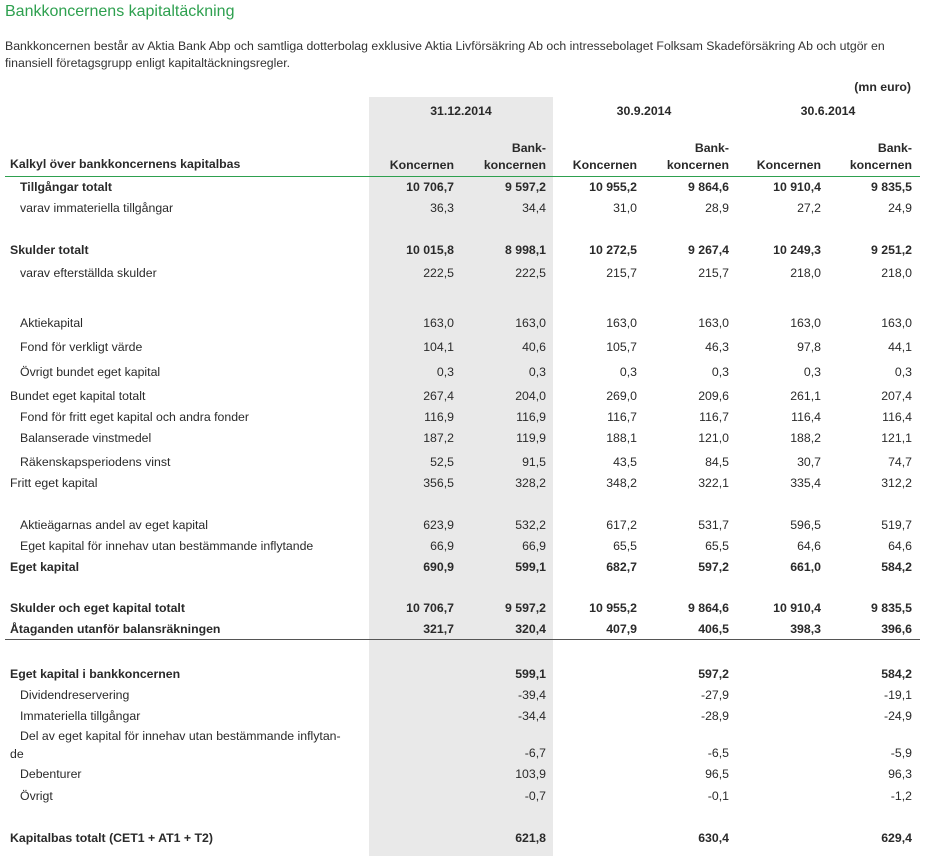 Image resolution: width=930 pixels, height=856 pixels. I want to click on cell-value: 218,0, so click(896, 273).